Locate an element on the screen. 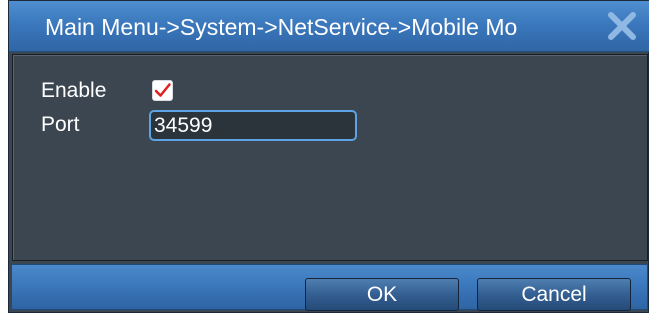  button-bar: OK Cancel is located at coordinates (329, 287).